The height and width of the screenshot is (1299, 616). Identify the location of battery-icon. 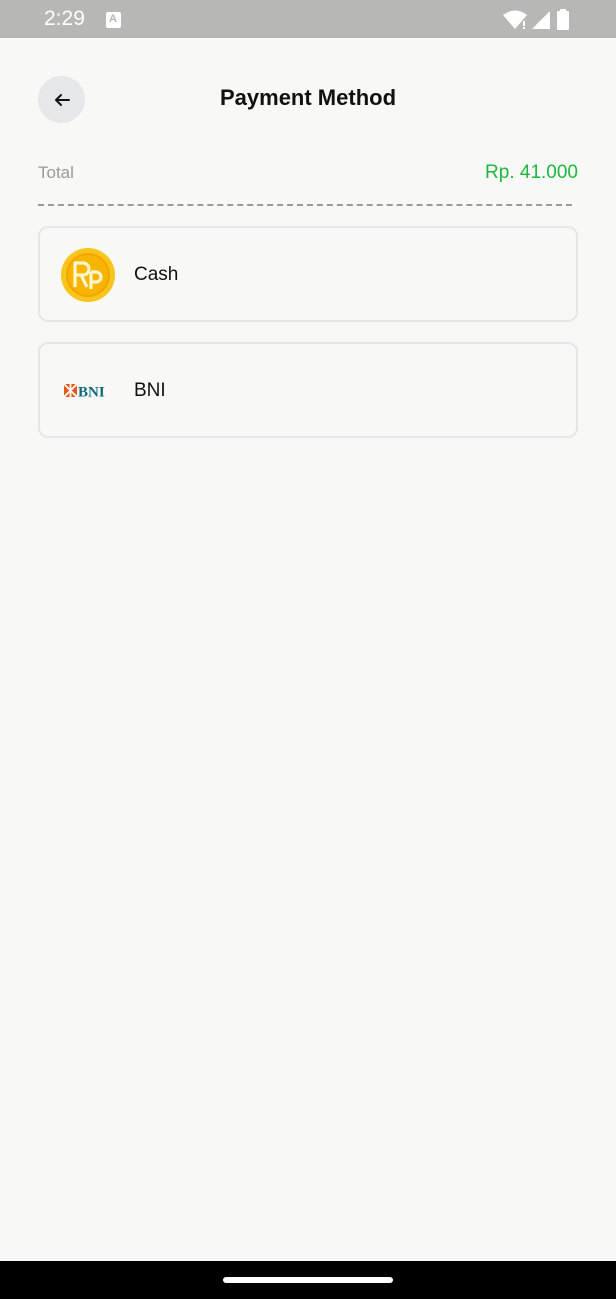
(563, 19).